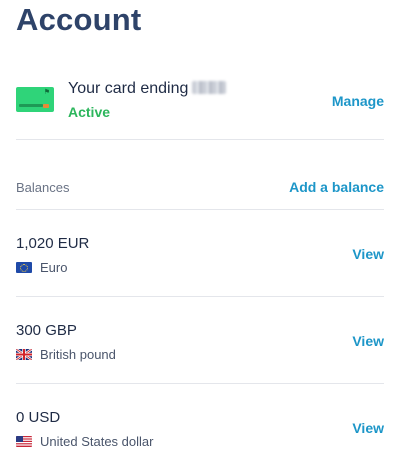 The image size is (400, 464). What do you see at coordinates (54, 267) in the screenshot?
I see `currency-name: Euro` at bounding box center [54, 267].